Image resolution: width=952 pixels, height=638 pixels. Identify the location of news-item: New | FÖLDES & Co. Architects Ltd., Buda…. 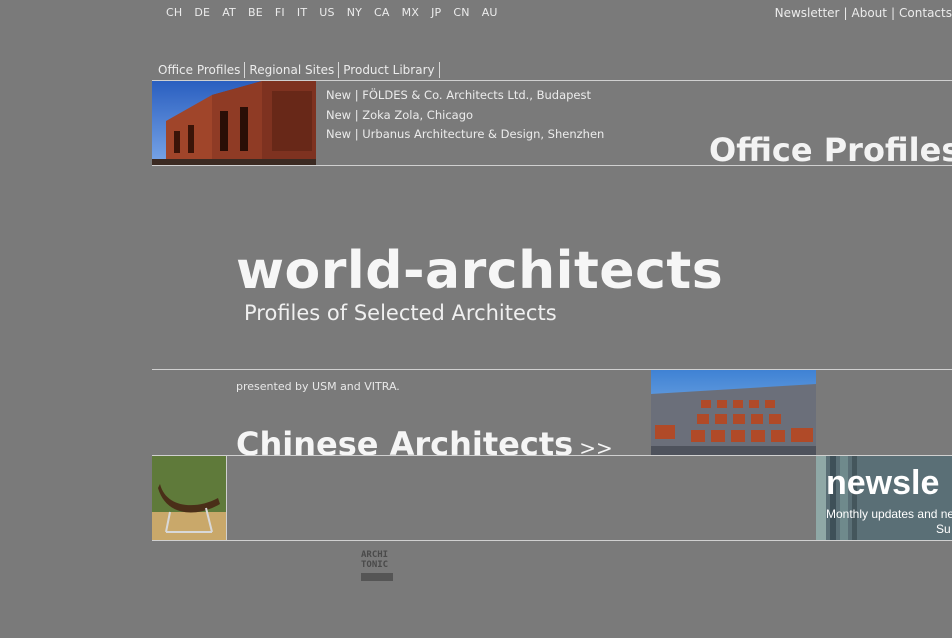
(465, 96).